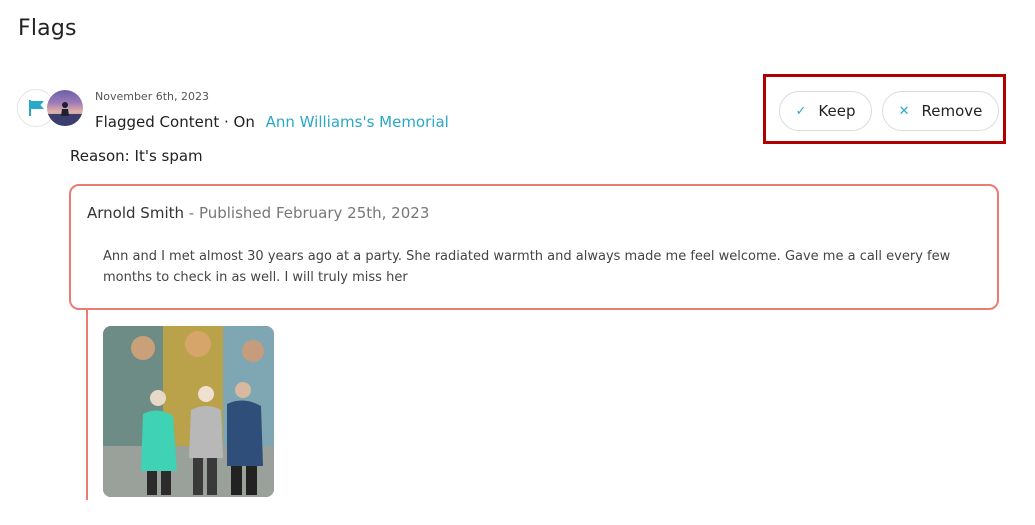  What do you see at coordinates (36, 108) in the screenshot?
I see `flag-icon` at bounding box center [36, 108].